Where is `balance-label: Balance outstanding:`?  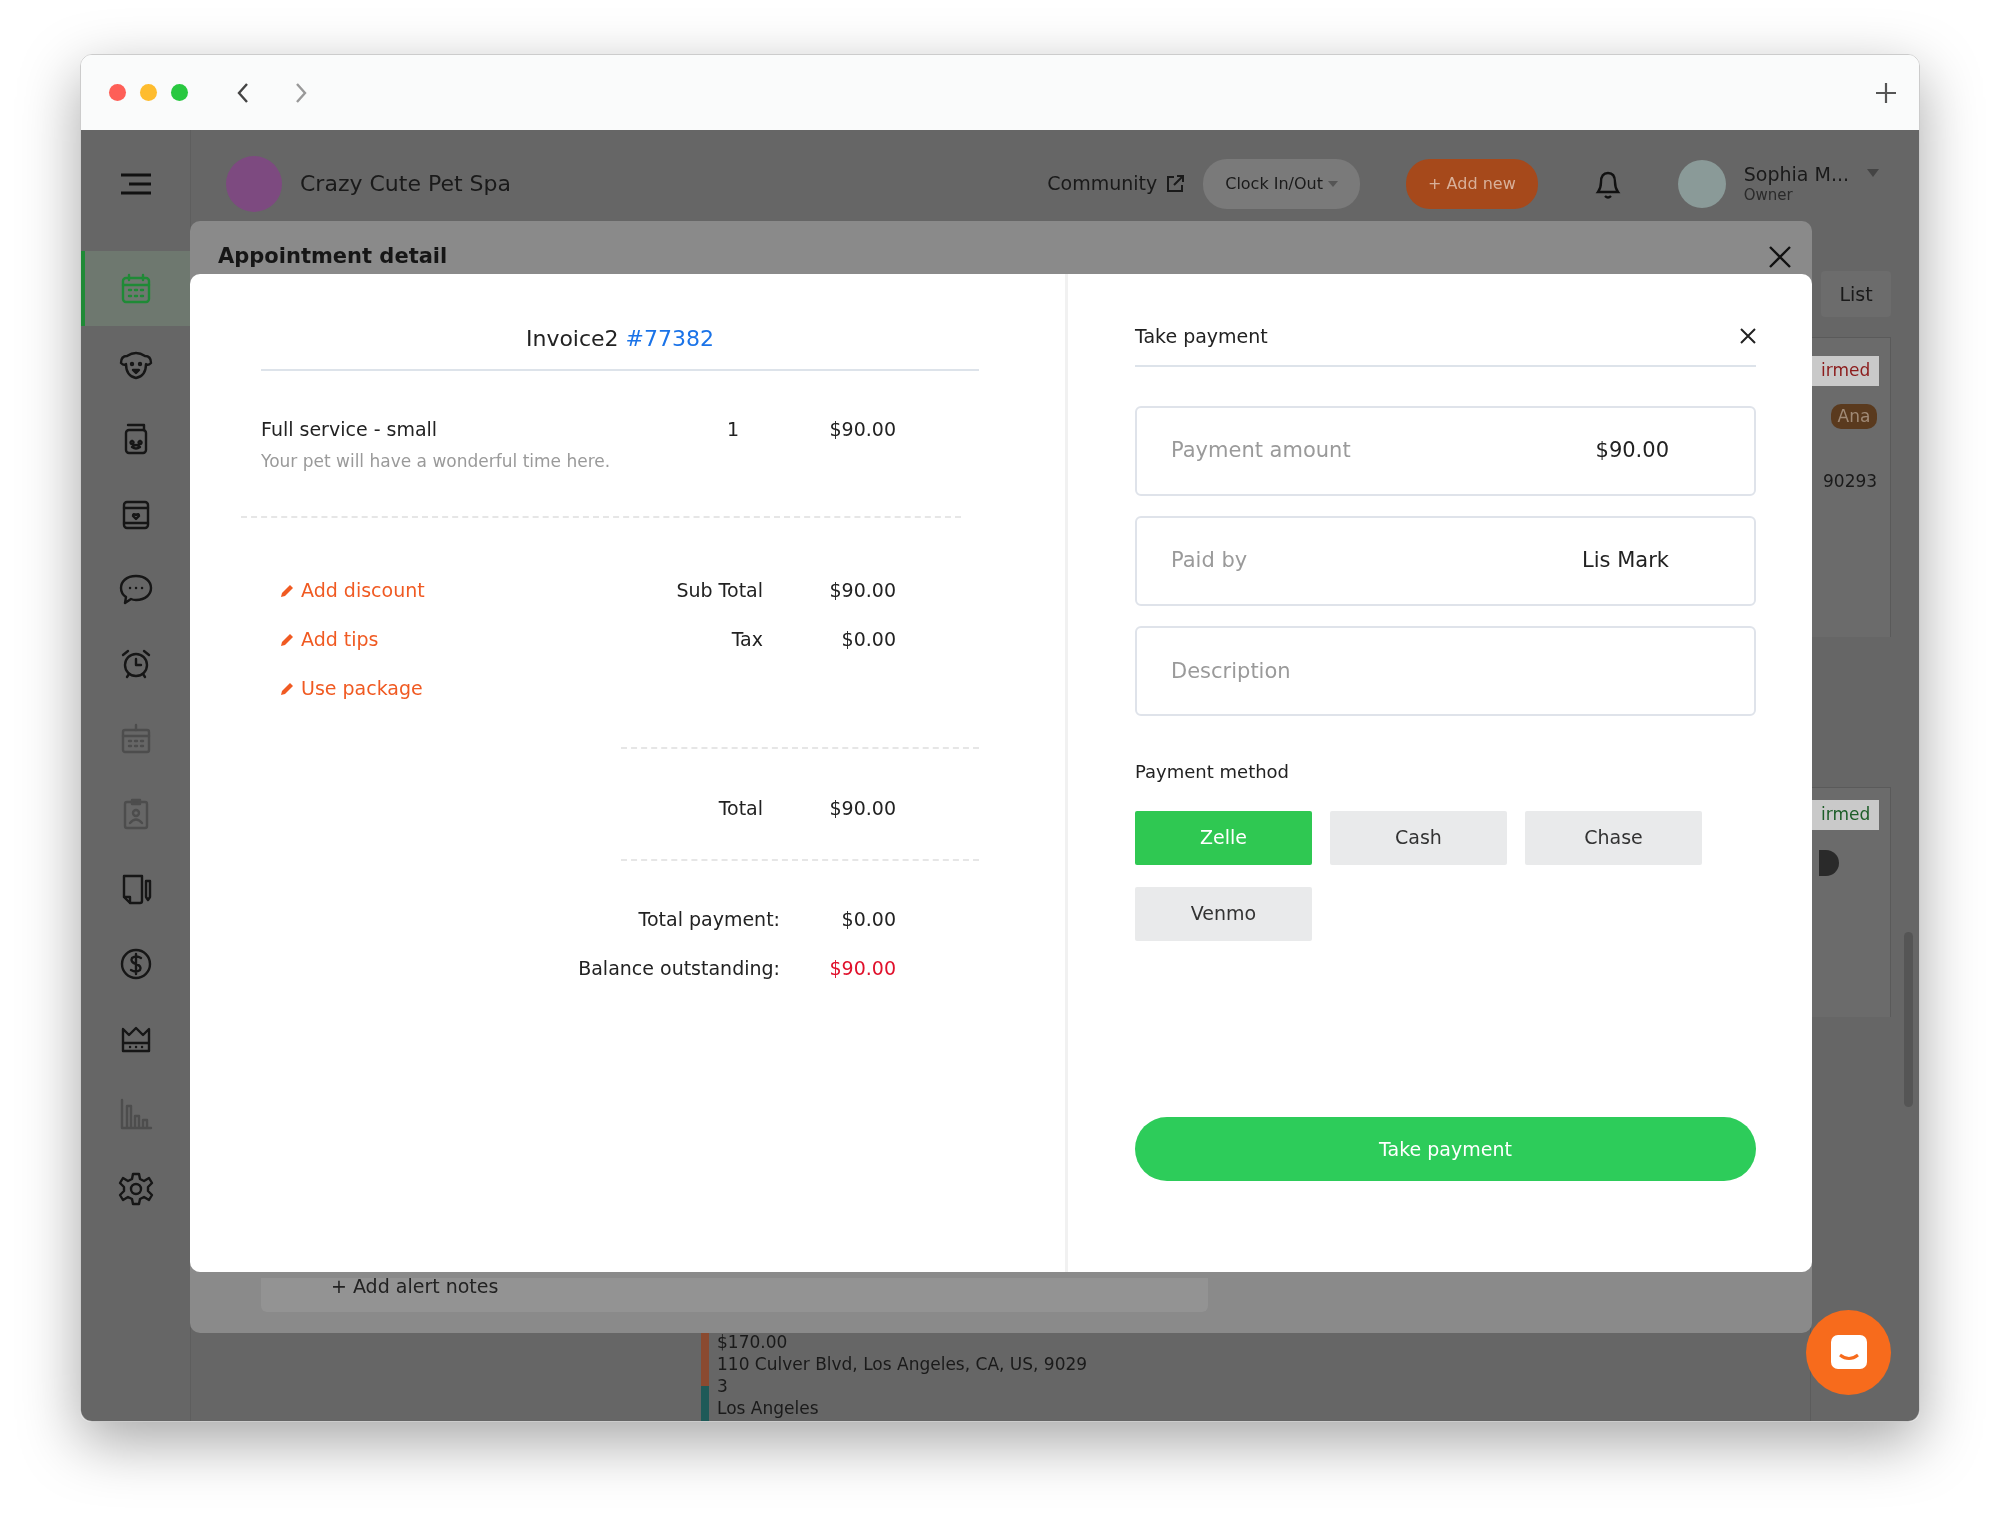
balance-label: Balance outstanding: is located at coordinates (678, 969).